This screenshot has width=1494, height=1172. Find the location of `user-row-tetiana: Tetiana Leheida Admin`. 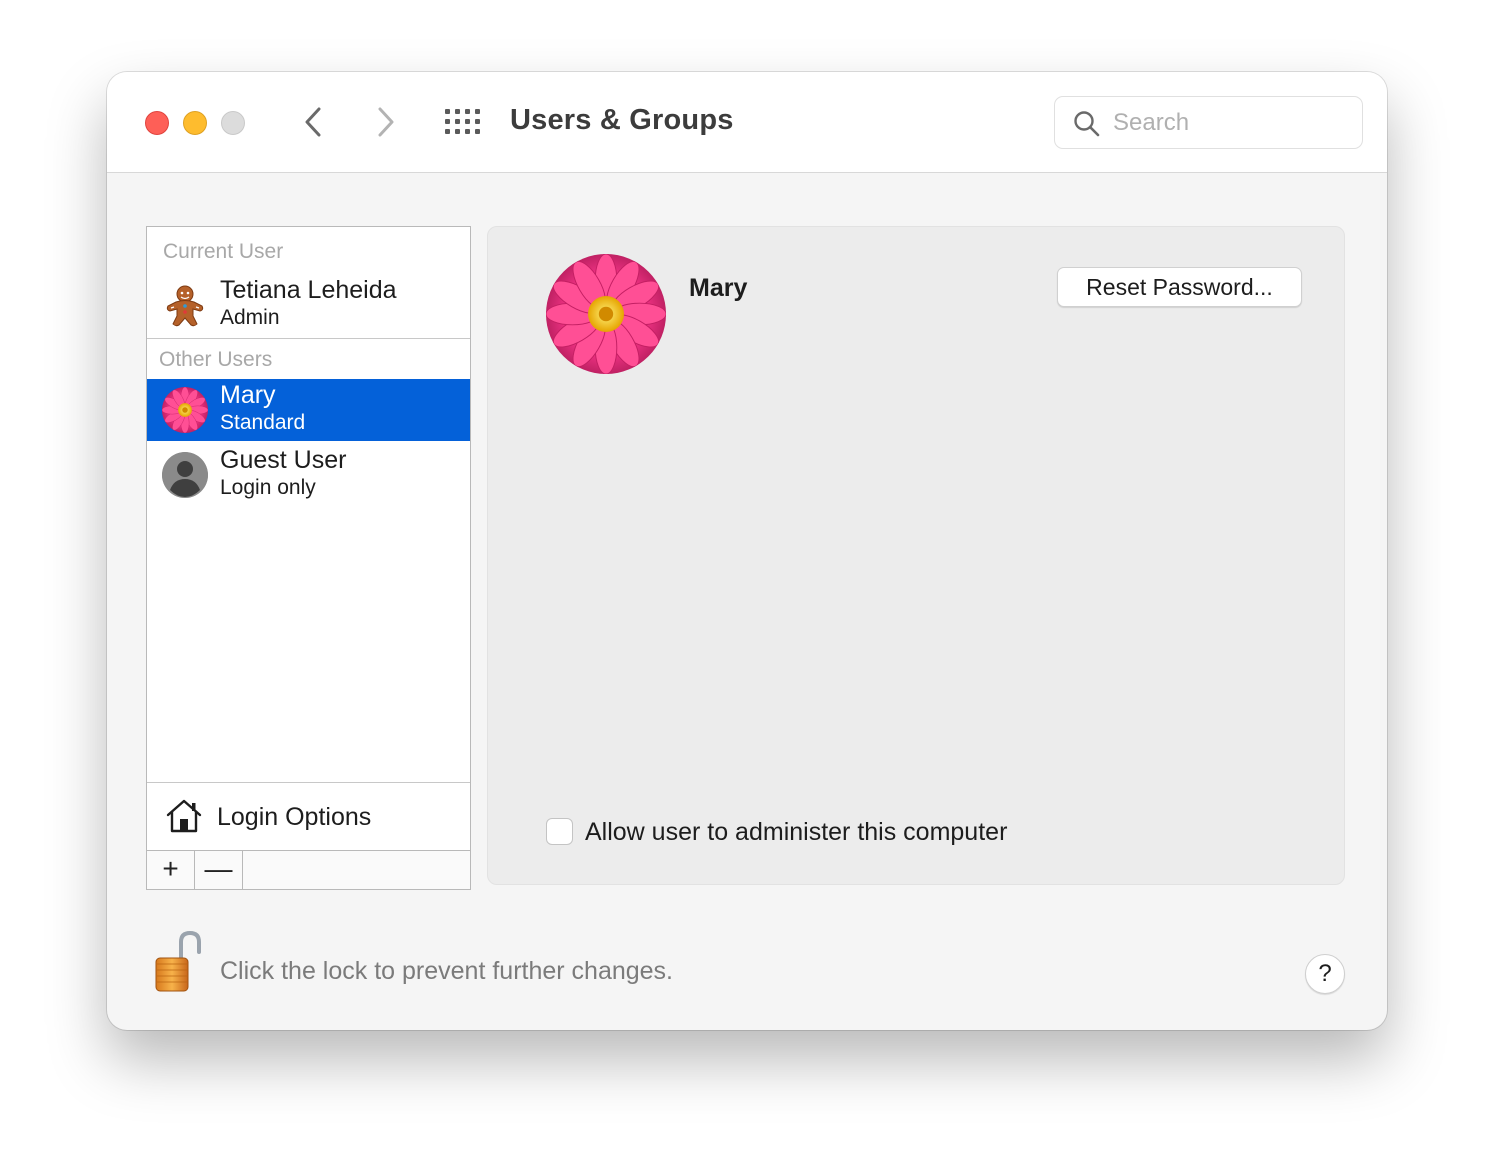

user-row-tetiana: Tetiana Leheida Admin is located at coordinates (308, 305).